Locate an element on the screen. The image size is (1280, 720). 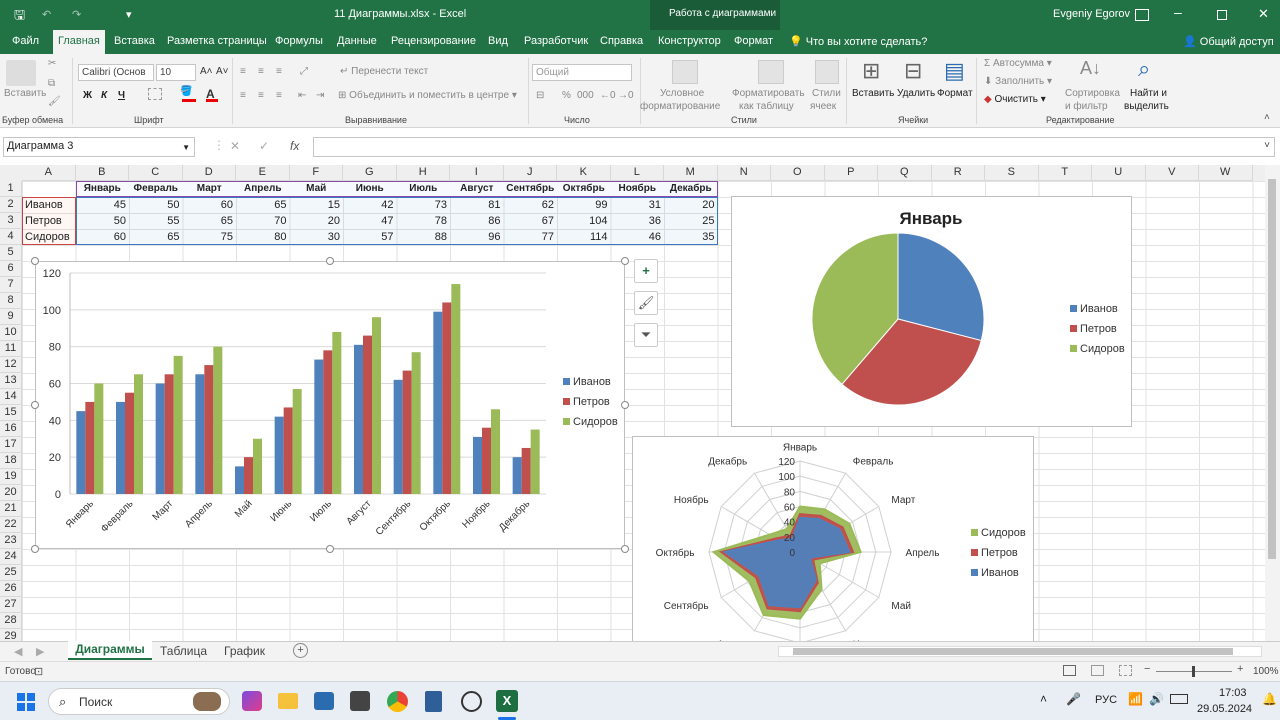
find-icon: ⌕ is located at coordinates (1144, 69).